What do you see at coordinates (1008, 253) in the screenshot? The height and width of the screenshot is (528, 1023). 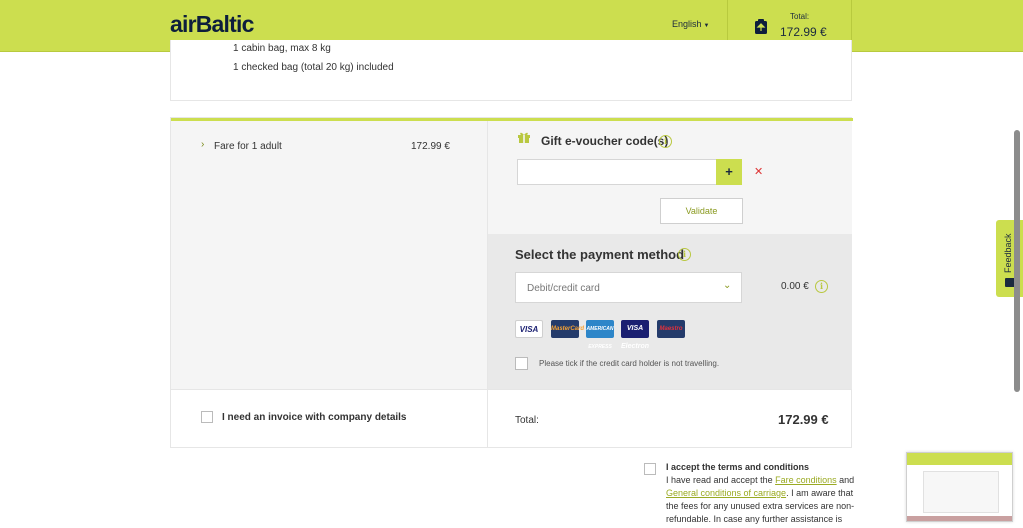 I see `feedback-label: Feedback` at bounding box center [1008, 253].